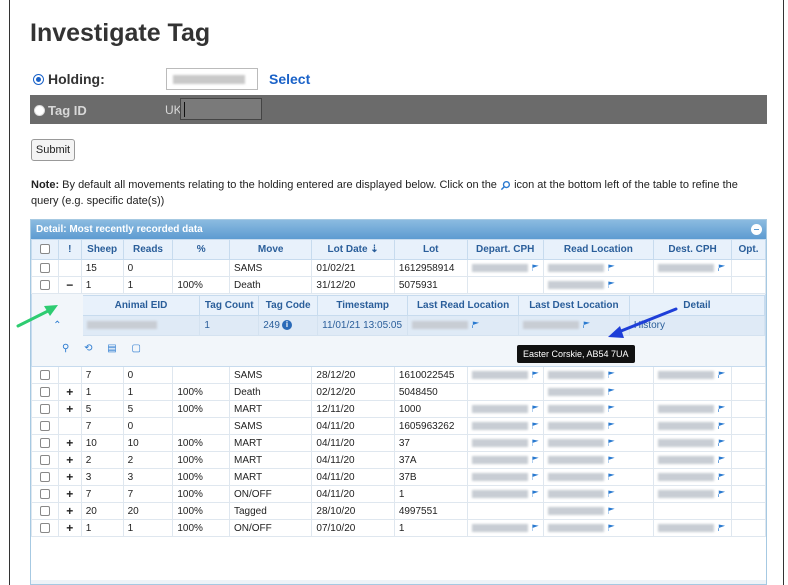 This screenshot has height=585, width=788. What do you see at coordinates (430, 249) in the screenshot?
I see `column-header: Lot` at bounding box center [430, 249].